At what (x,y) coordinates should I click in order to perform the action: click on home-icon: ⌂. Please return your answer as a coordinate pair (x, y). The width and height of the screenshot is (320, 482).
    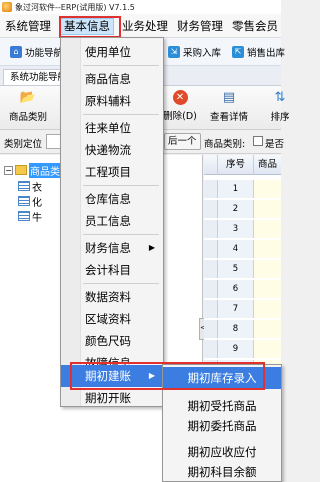
    Looking at the image, I should click on (16, 52).